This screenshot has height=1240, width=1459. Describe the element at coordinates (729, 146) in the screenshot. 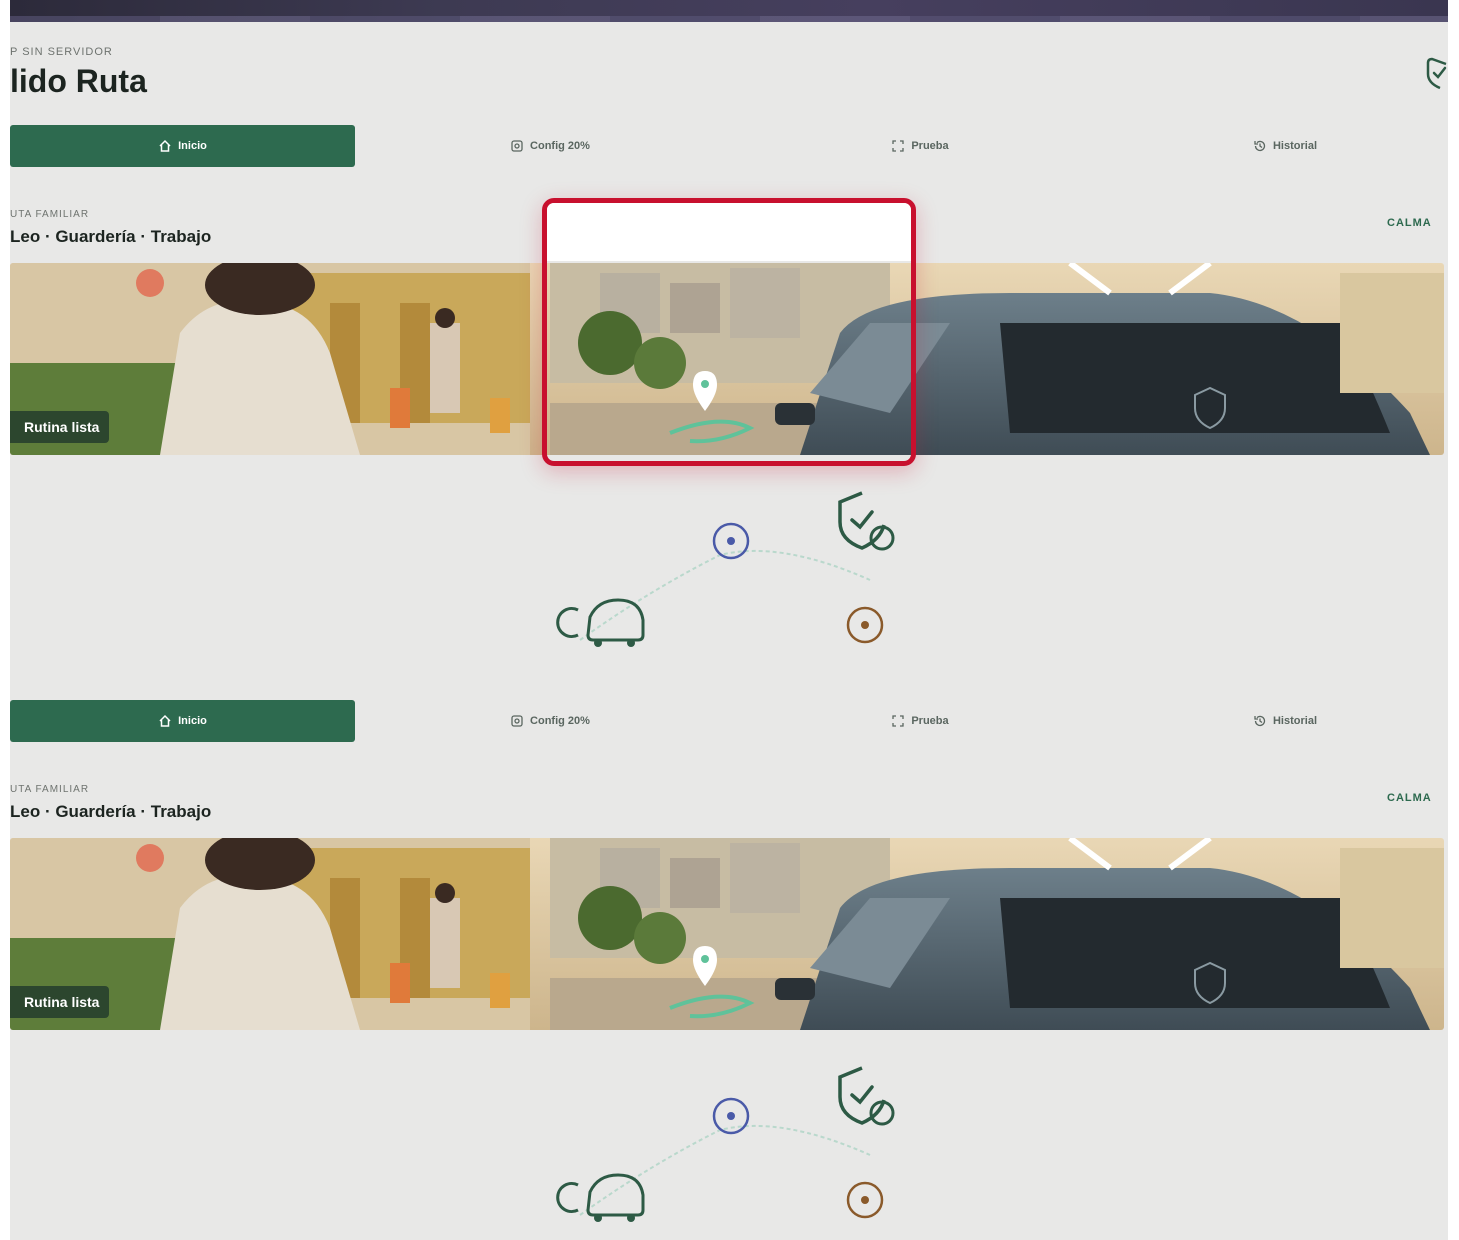

I see `nav-tabs: Inicio Config 20% Prueba Historial` at that location.